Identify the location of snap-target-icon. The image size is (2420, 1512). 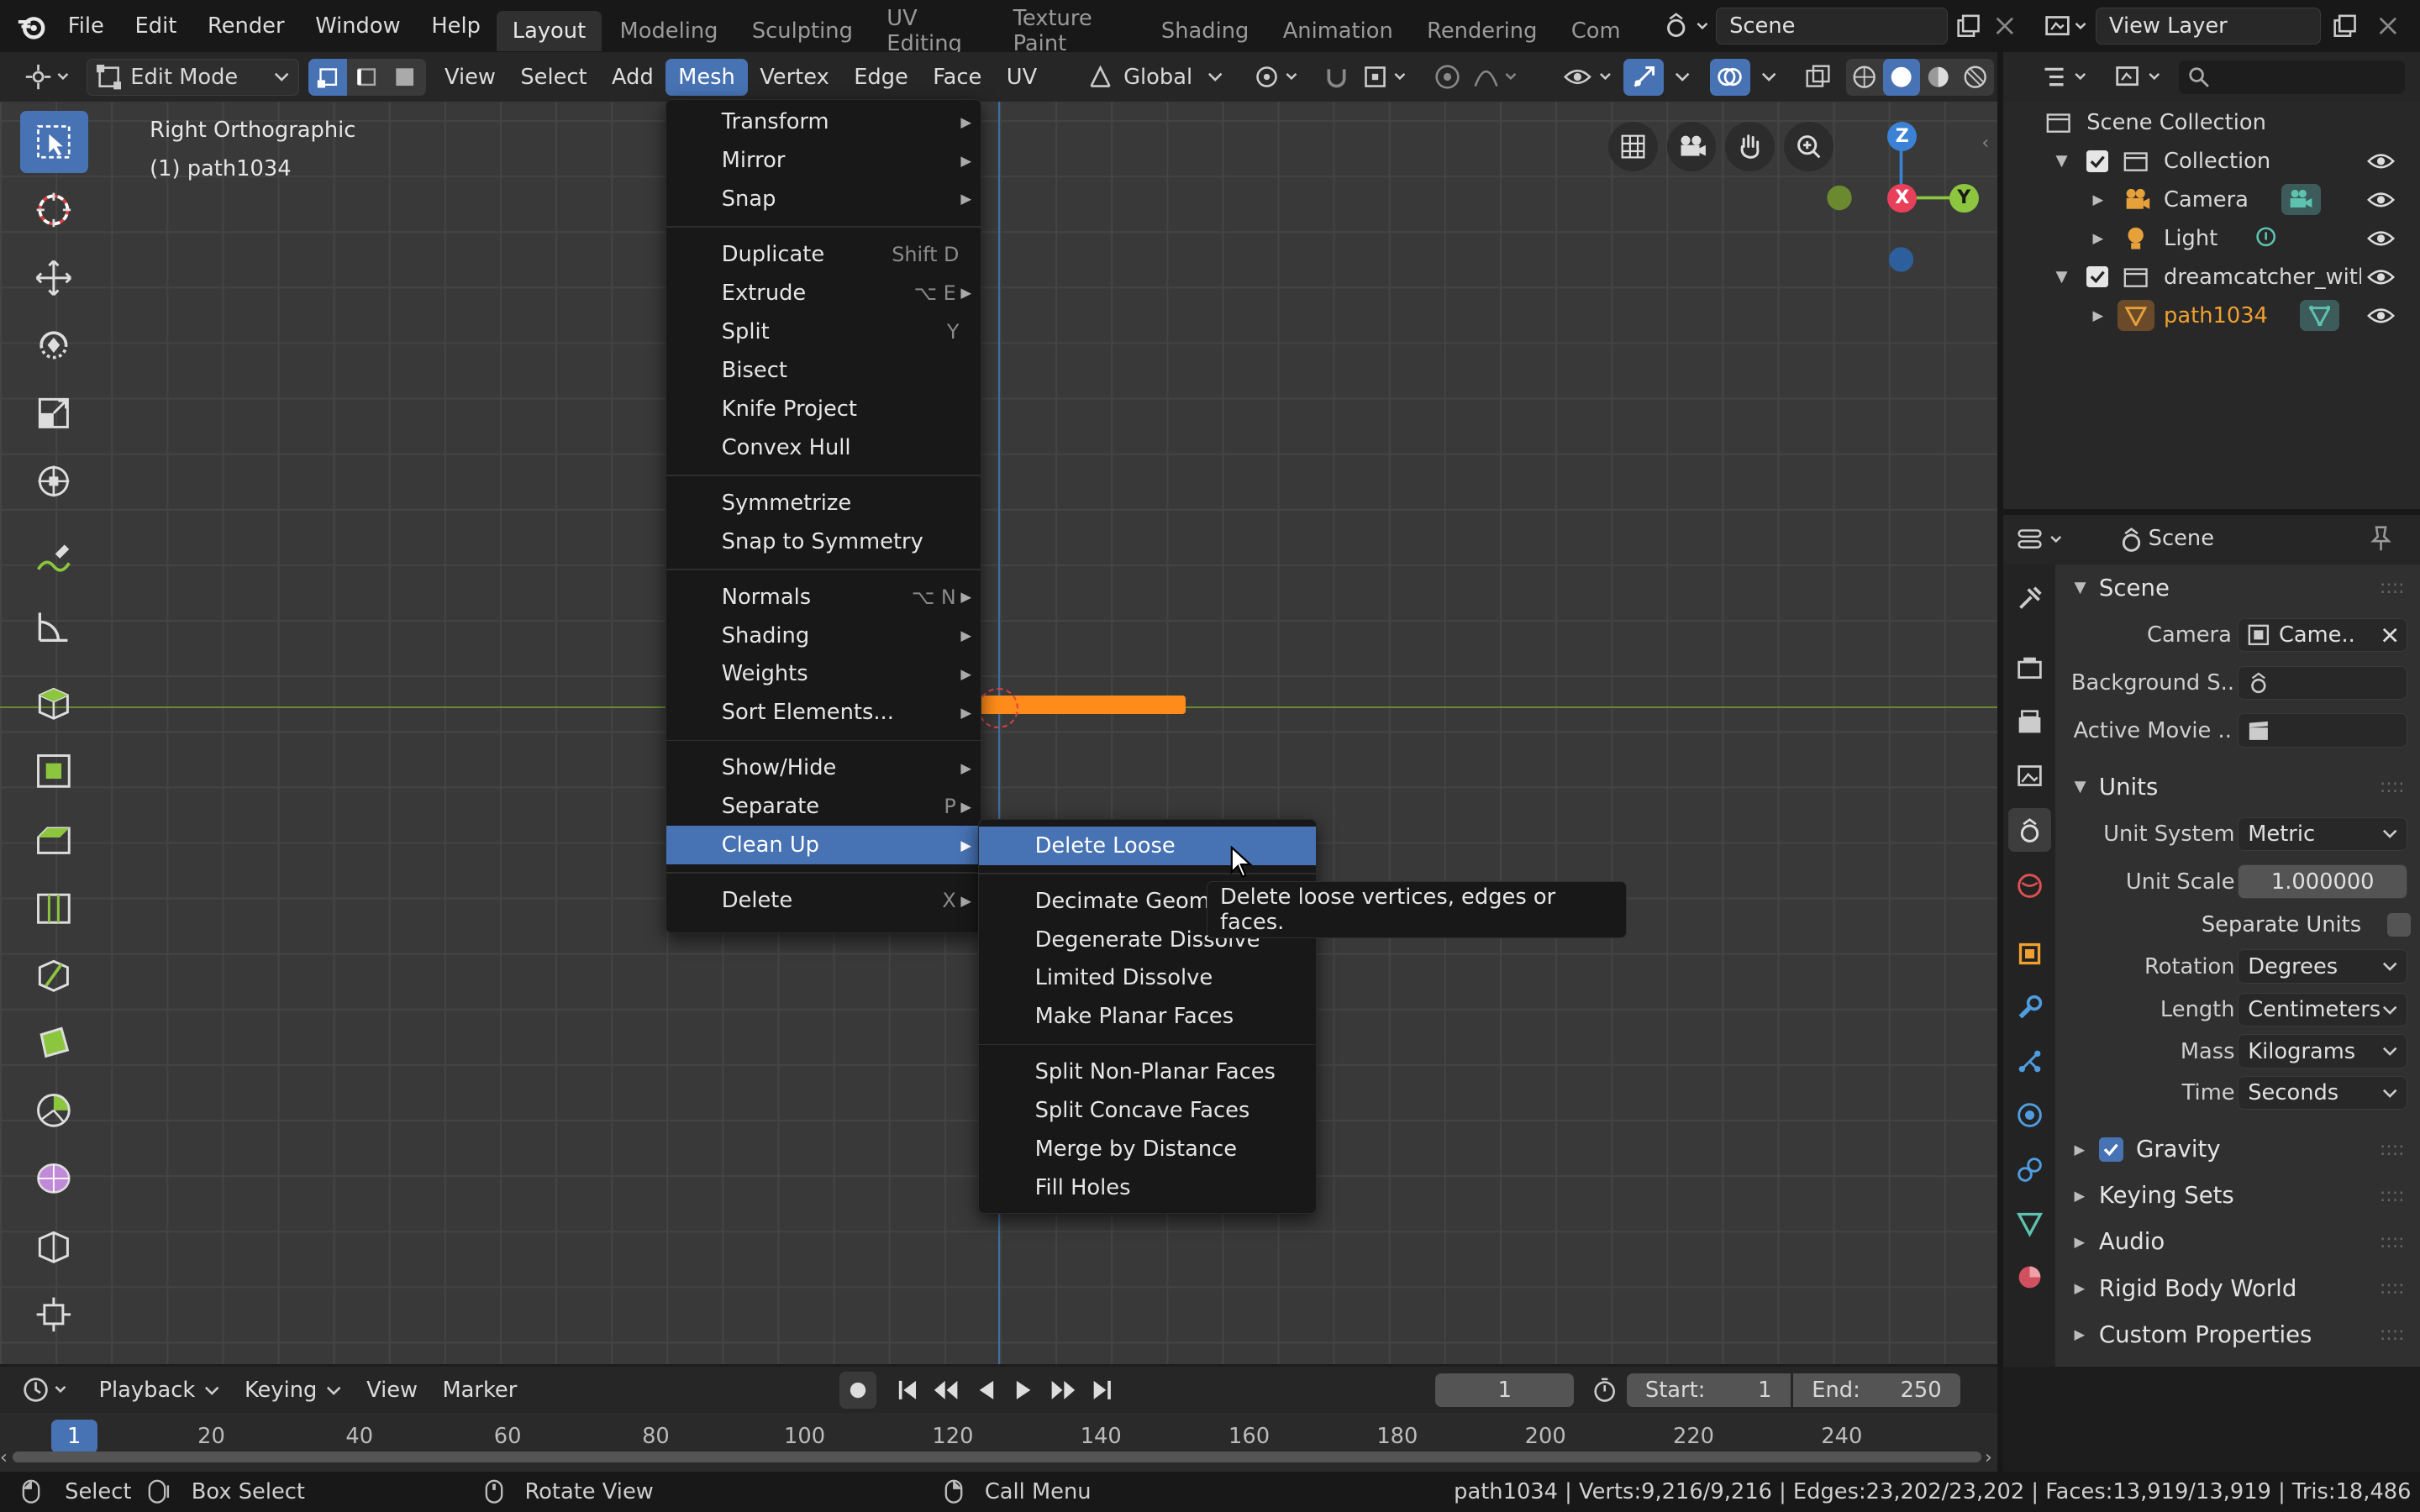
(1385, 77).